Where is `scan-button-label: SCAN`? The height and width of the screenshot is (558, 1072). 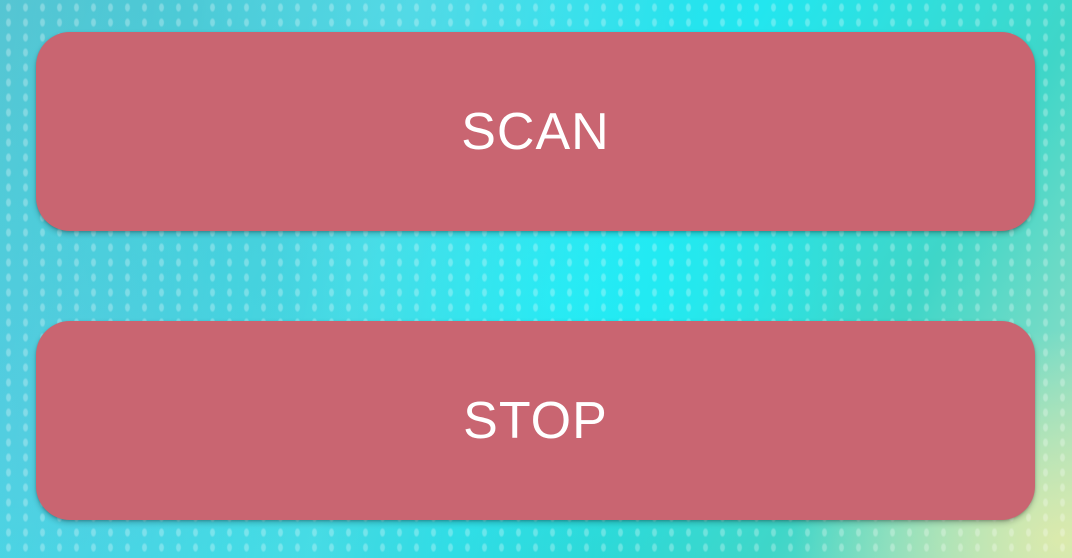
scan-button-label: SCAN is located at coordinates (535, 131).